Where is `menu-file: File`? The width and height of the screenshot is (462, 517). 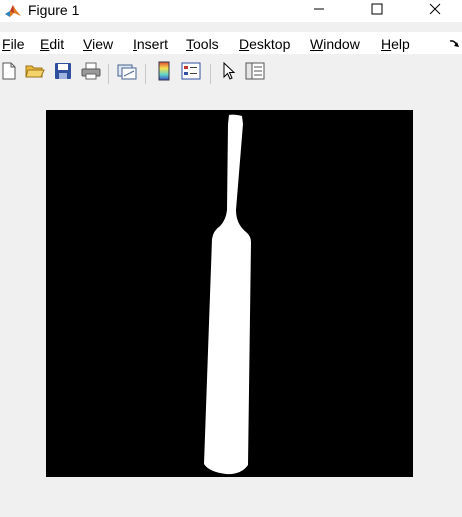
menu-file: File is located at coordinates (13, 44).